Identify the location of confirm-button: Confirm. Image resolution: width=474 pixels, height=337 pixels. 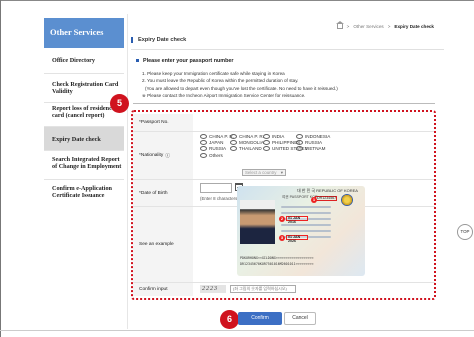
(260, 318).